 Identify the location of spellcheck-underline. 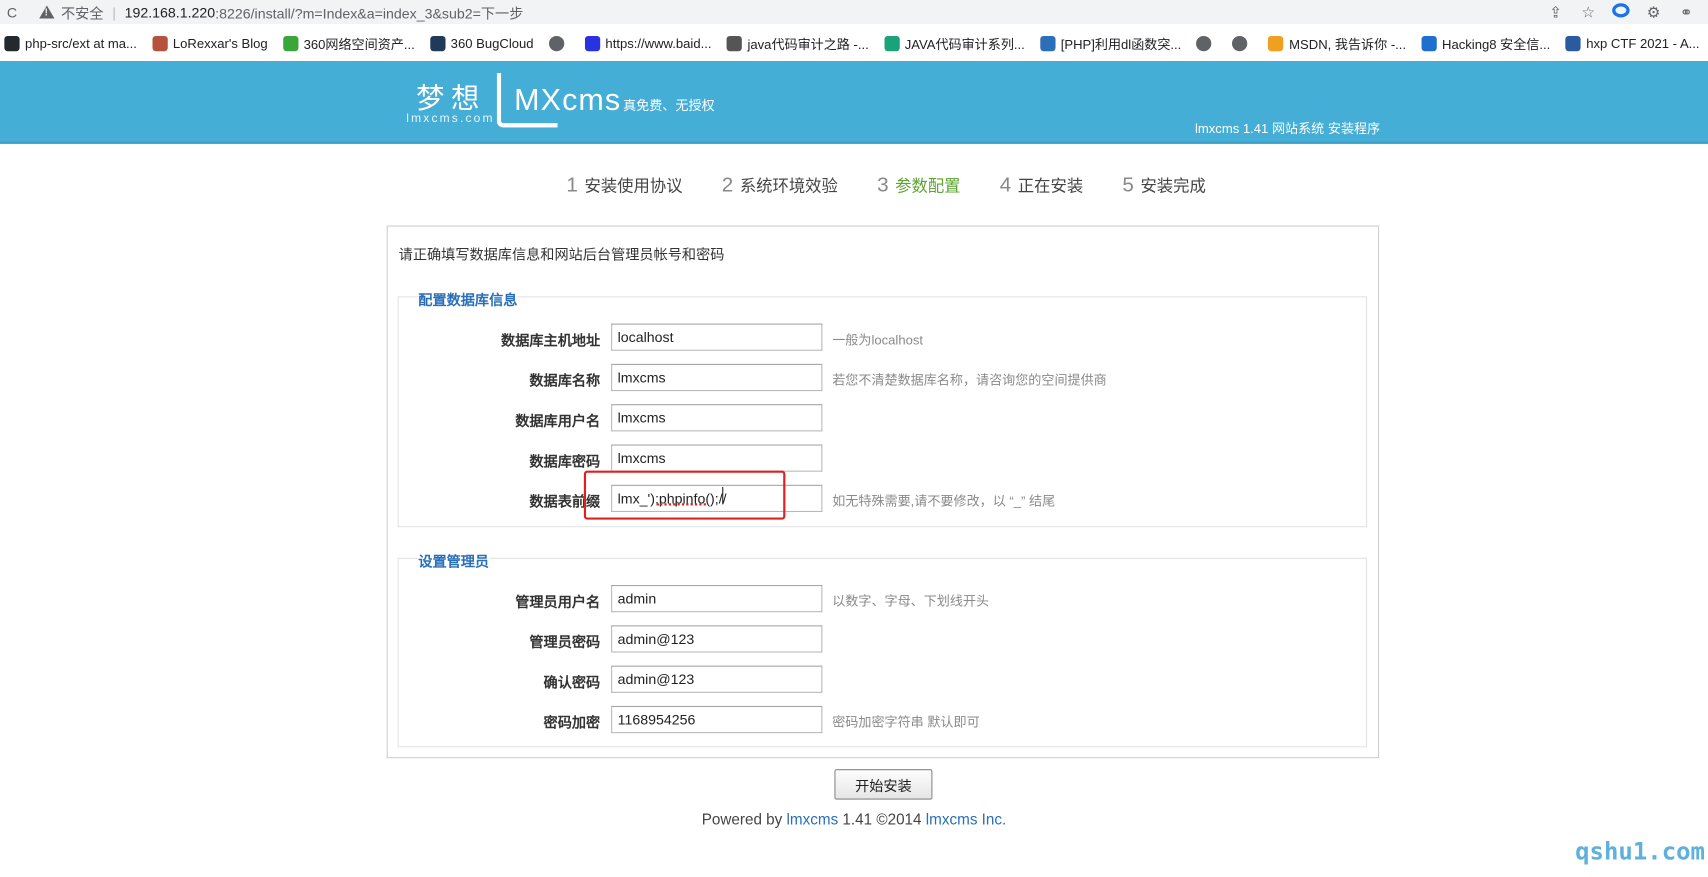
(681, 504).